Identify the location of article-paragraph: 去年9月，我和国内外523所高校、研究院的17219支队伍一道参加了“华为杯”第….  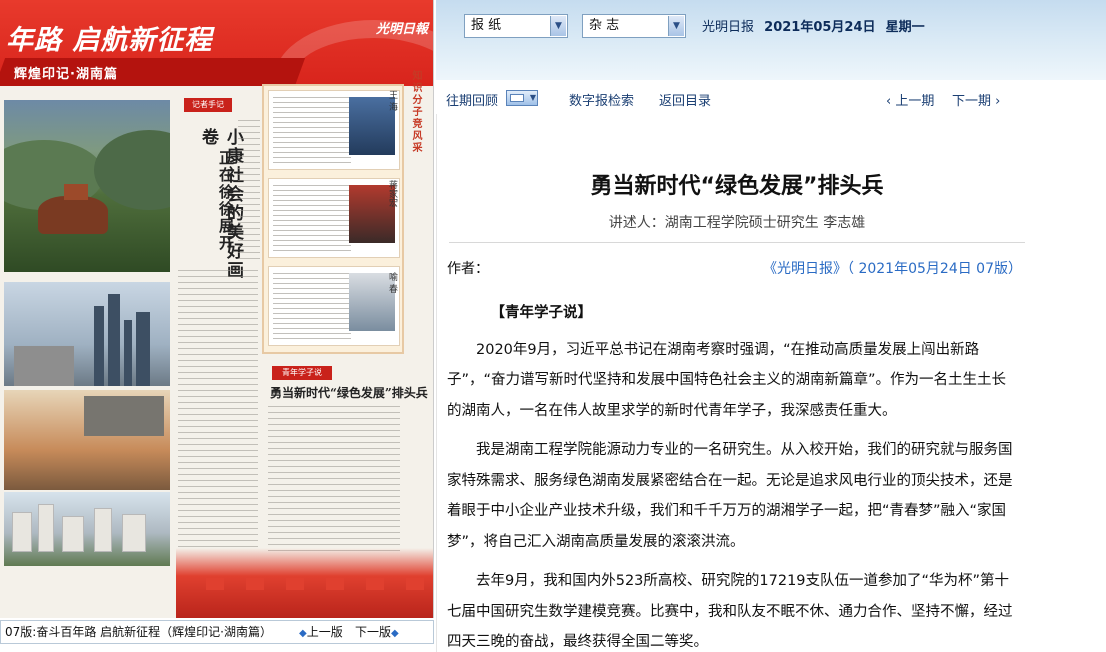
(730, 611).